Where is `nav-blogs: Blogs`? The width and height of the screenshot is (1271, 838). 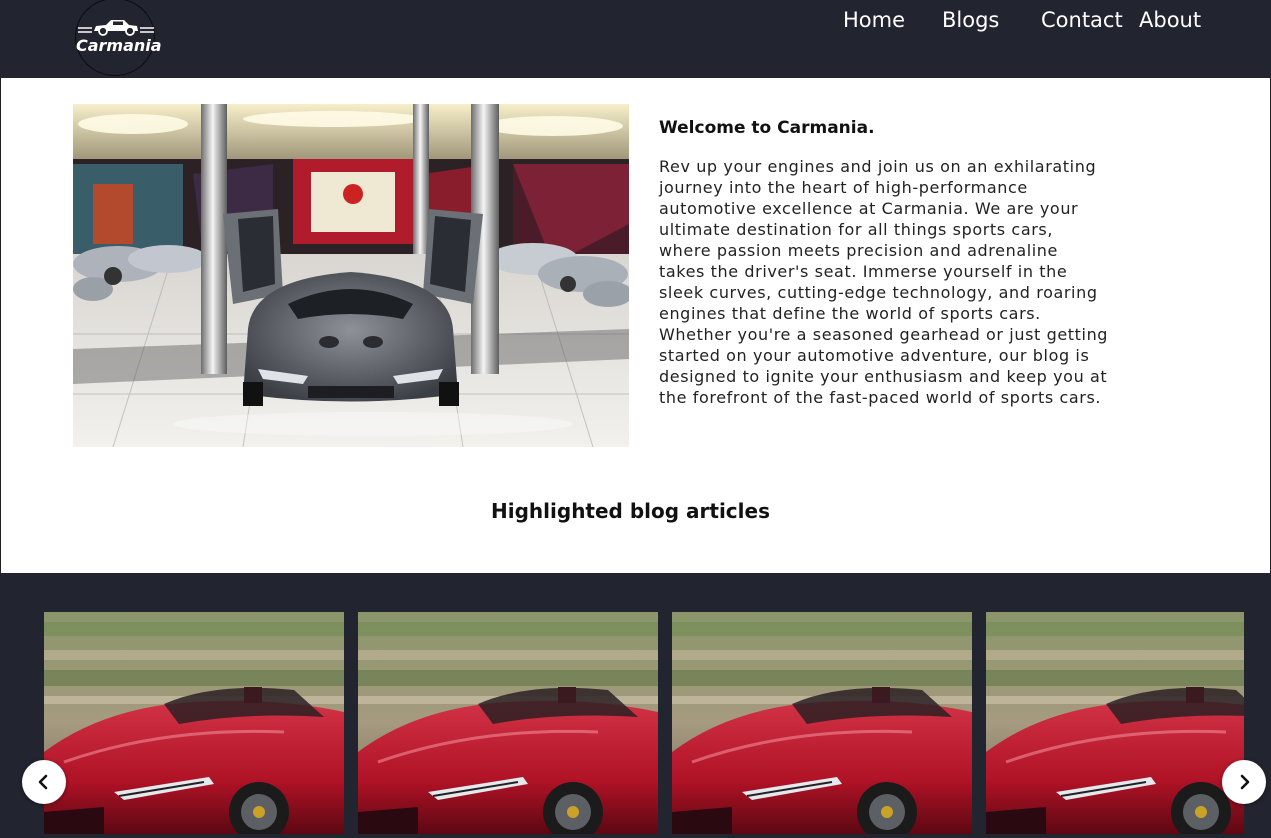 nav-blogs: Blogs is located at coordinates (970, 20).